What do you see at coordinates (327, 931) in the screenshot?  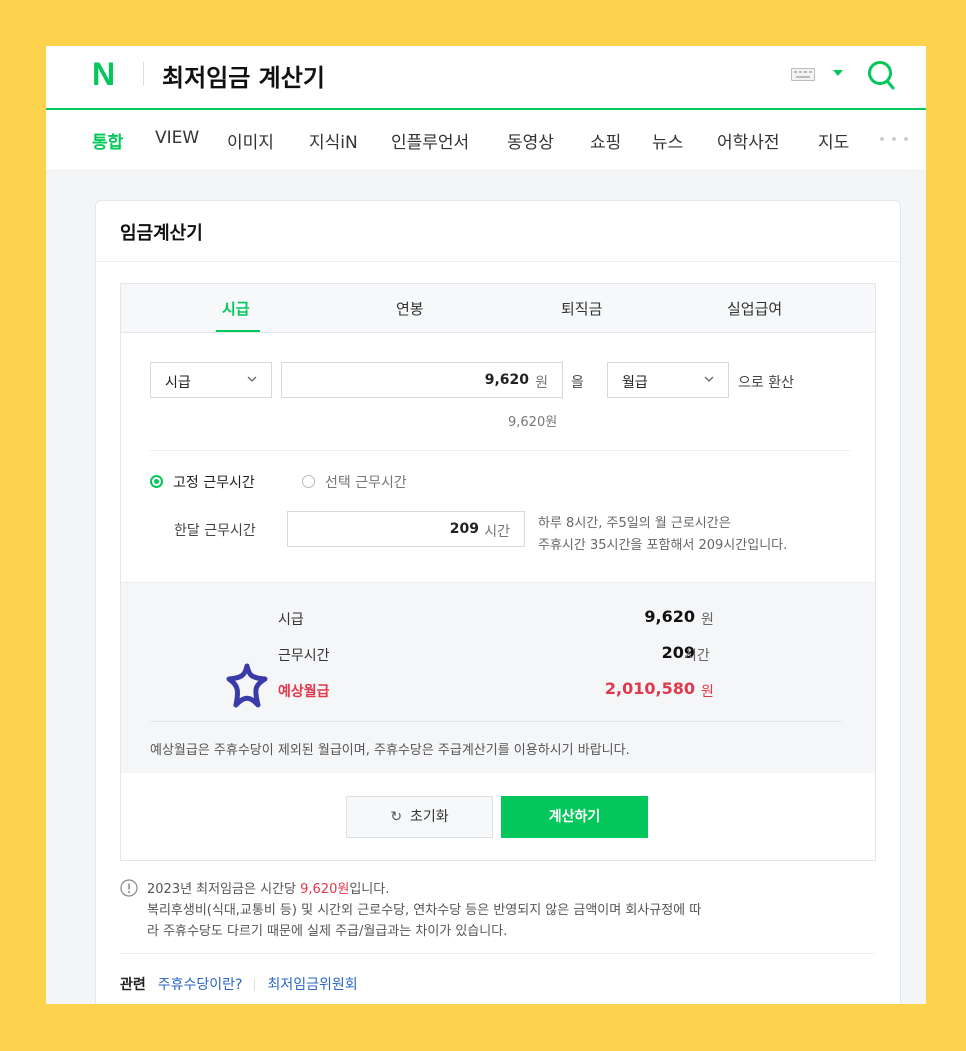 I see `info-line3: 라 주휴수당도 다르기 때문에 실제 주급/월급과는 차이가 있습니다.` at bounding box center [327, 931].